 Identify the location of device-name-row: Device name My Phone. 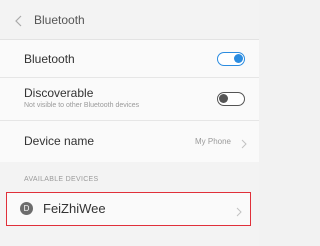
(129, 141).